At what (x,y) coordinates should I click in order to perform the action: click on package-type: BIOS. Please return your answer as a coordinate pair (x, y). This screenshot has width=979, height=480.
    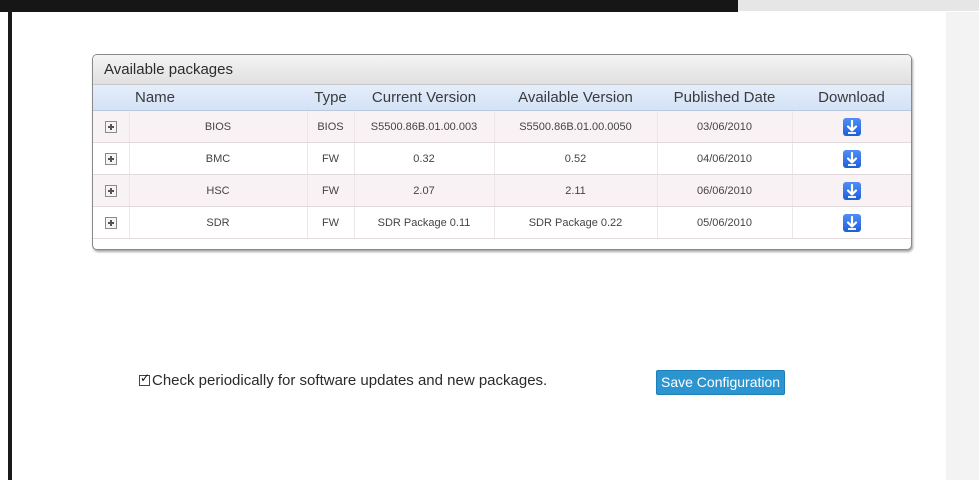
    Looking at the image, I should click on (331, 126).